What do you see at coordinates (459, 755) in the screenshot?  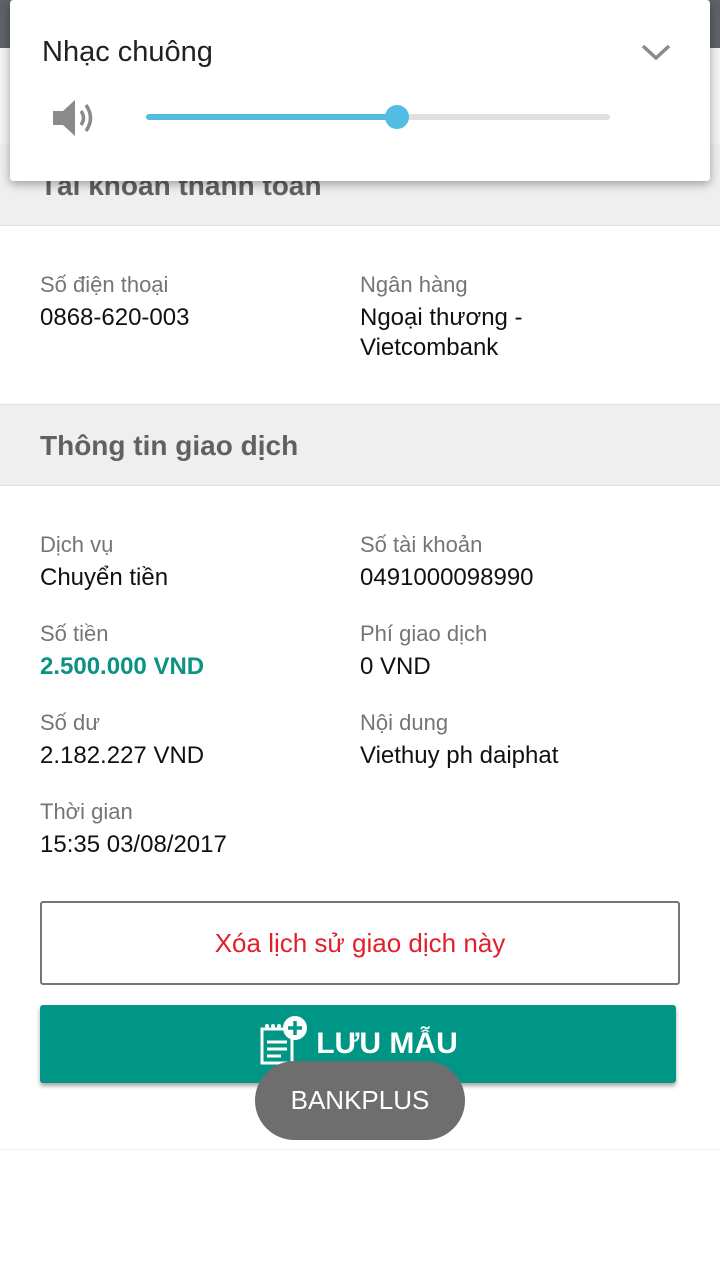 I see `content-value: Viethuy ph daiphat` at bounding box center [459, 755].